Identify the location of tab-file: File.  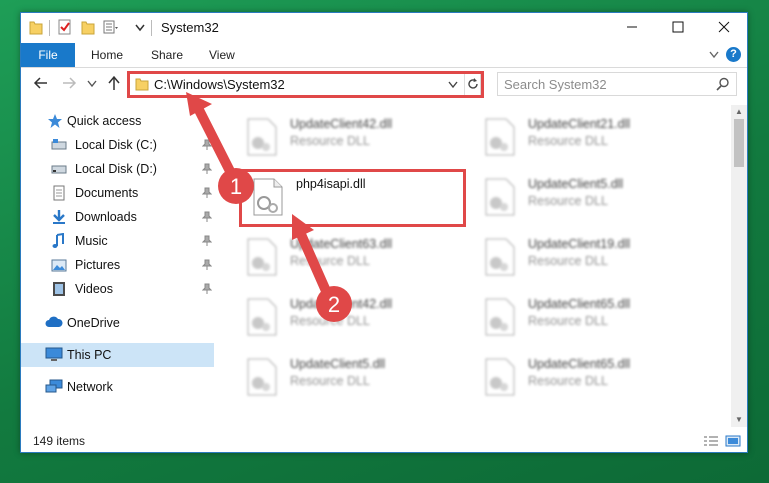
(48, 55).